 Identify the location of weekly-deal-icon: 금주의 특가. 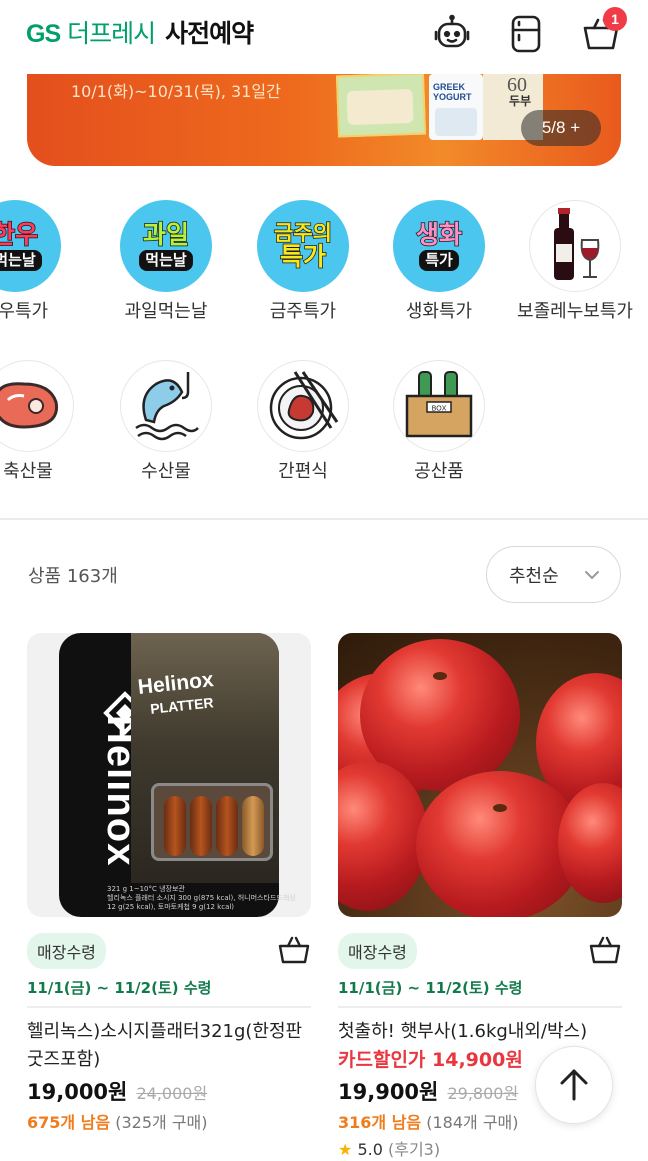
(303, 246).